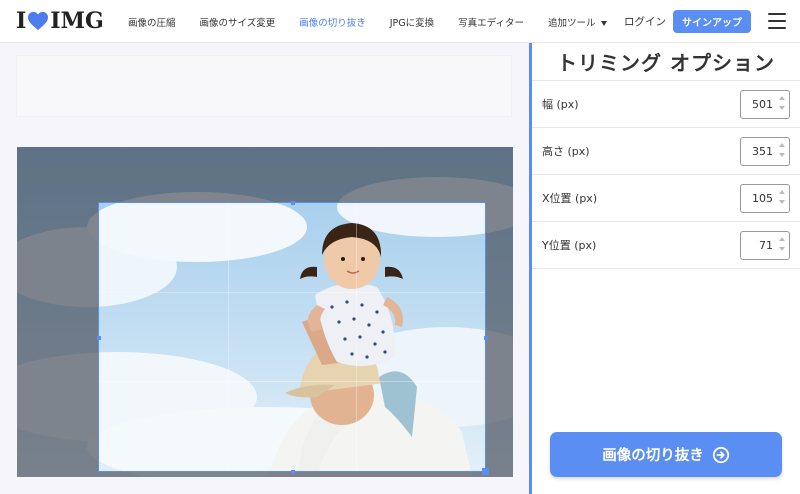  What do you see at coordinates (572, 23) in the screenshot?
I see `nav-more-tools-label: 追加ツール` at bounding box center [572, 23].